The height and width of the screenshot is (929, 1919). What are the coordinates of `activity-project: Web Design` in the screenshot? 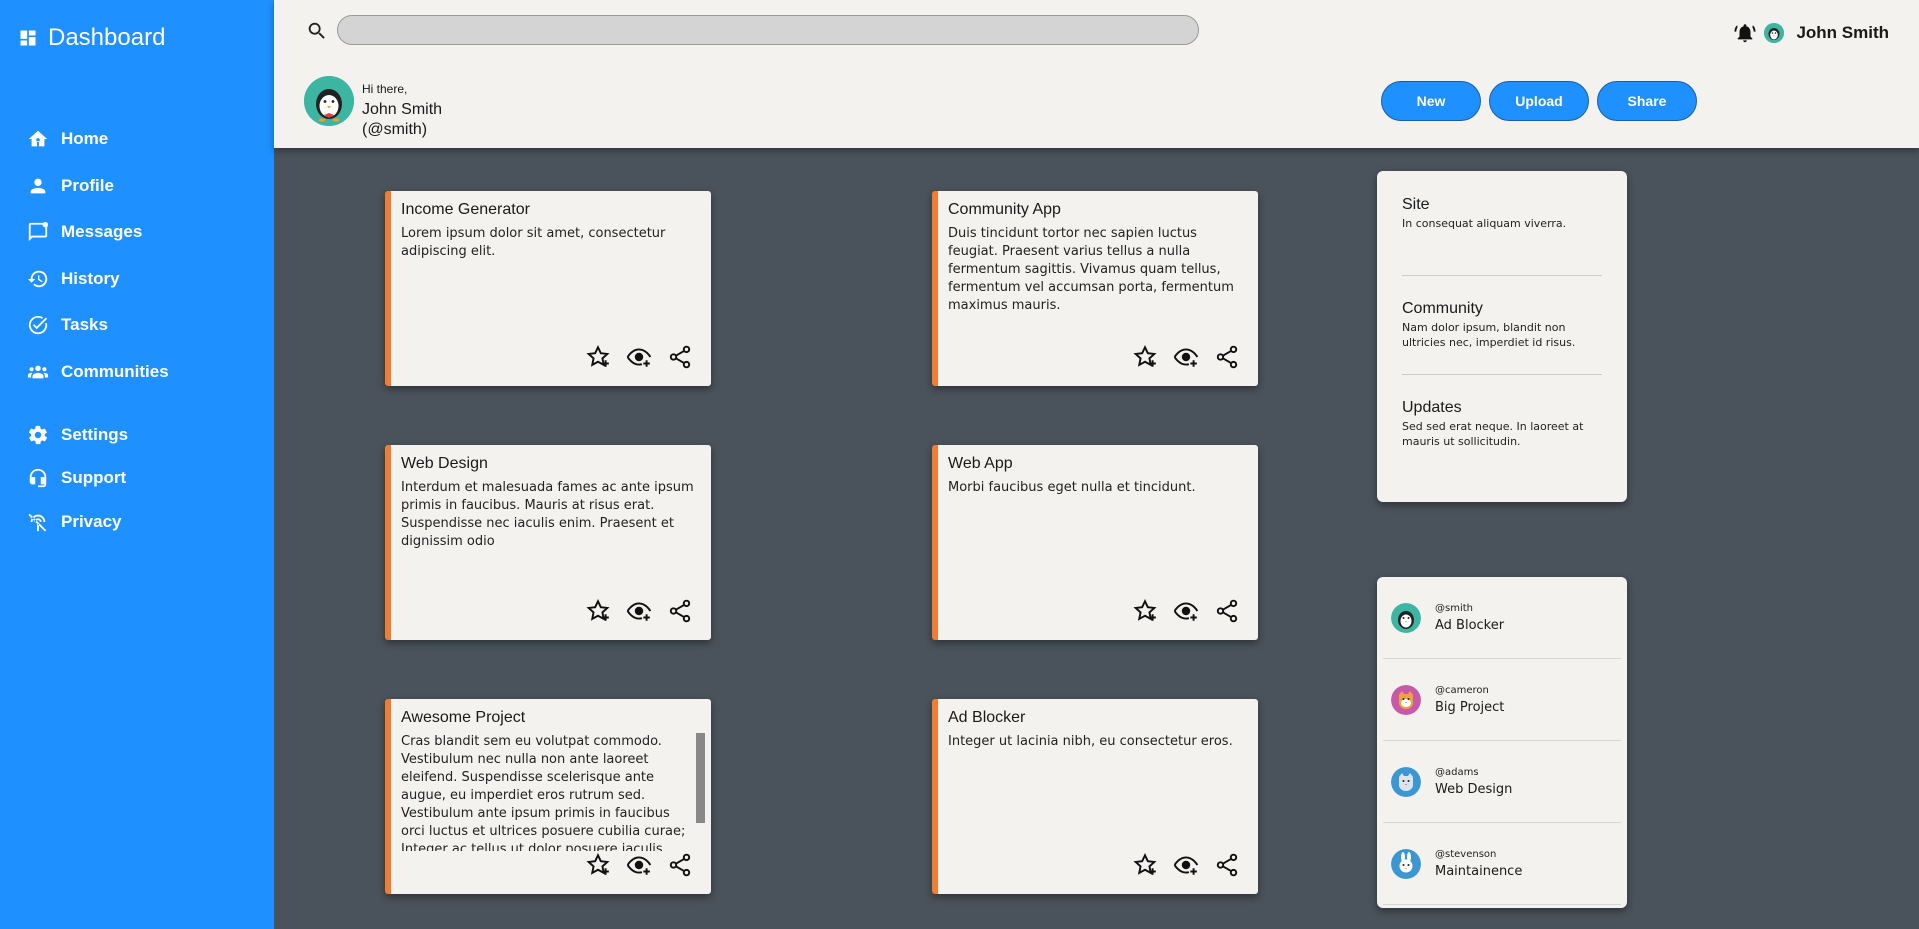 It's located at (1474, 789).